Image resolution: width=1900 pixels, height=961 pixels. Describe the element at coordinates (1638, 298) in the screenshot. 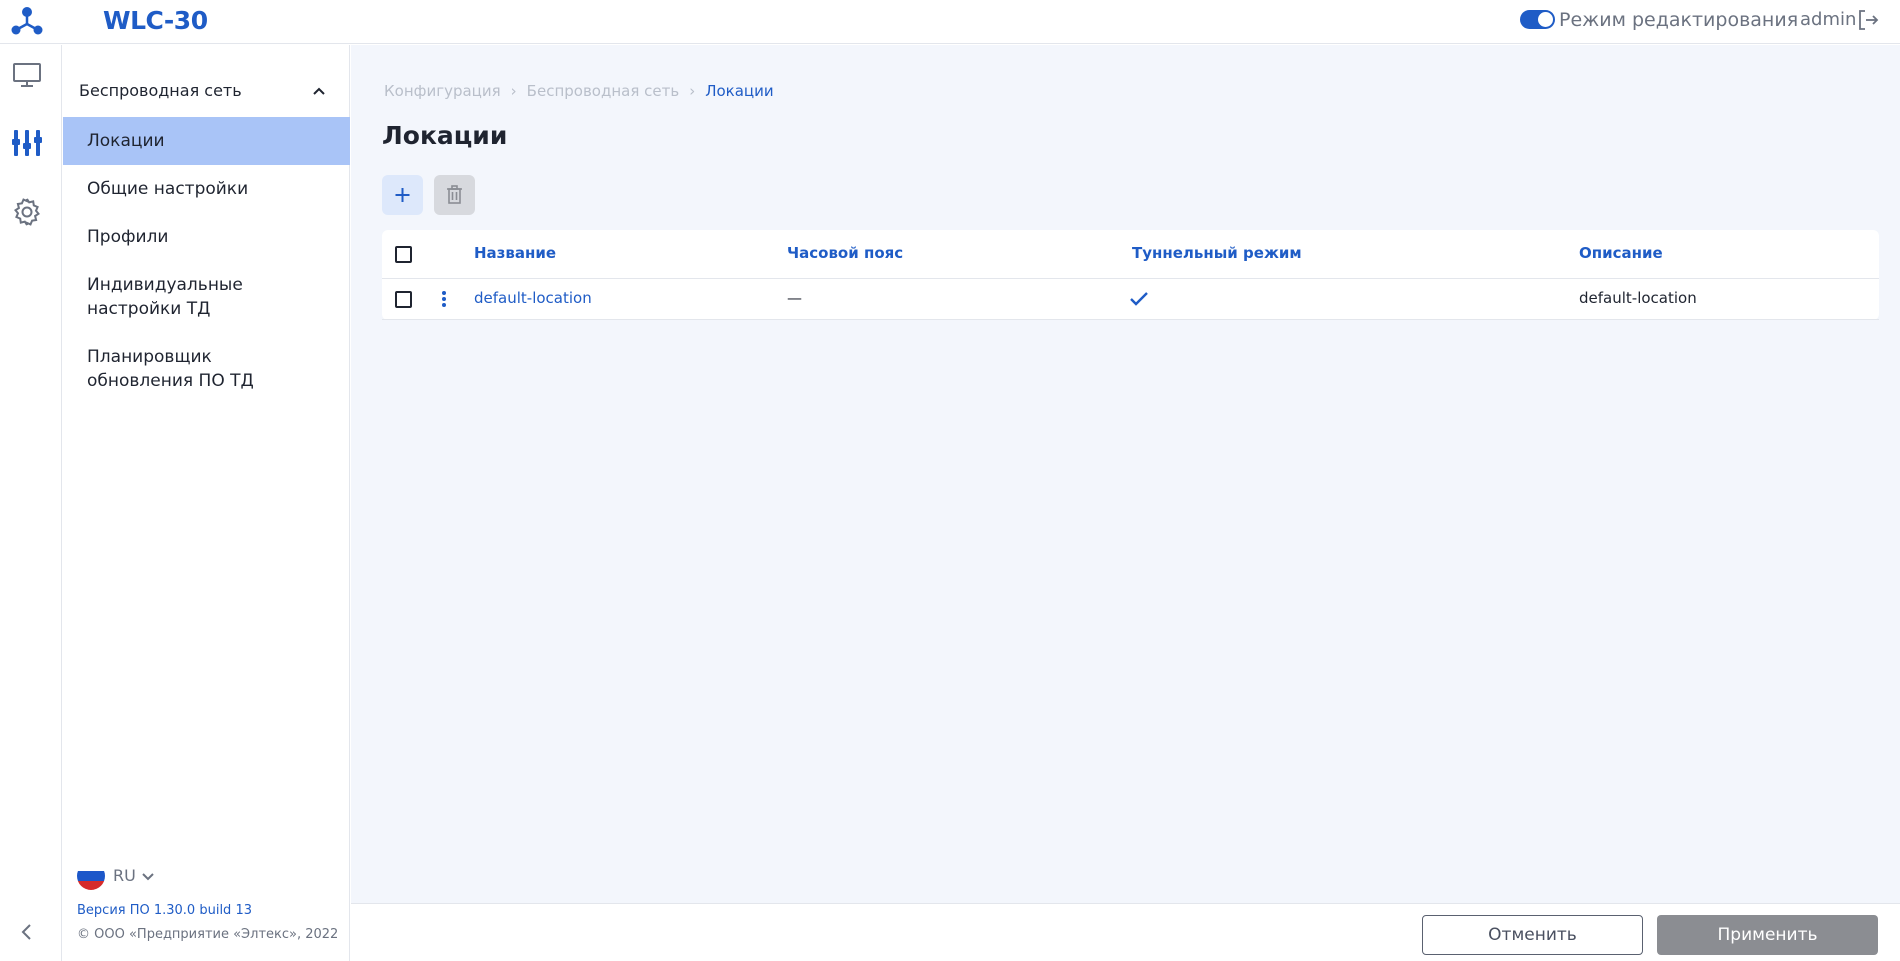

I see `description-cell: default-location` at that location.